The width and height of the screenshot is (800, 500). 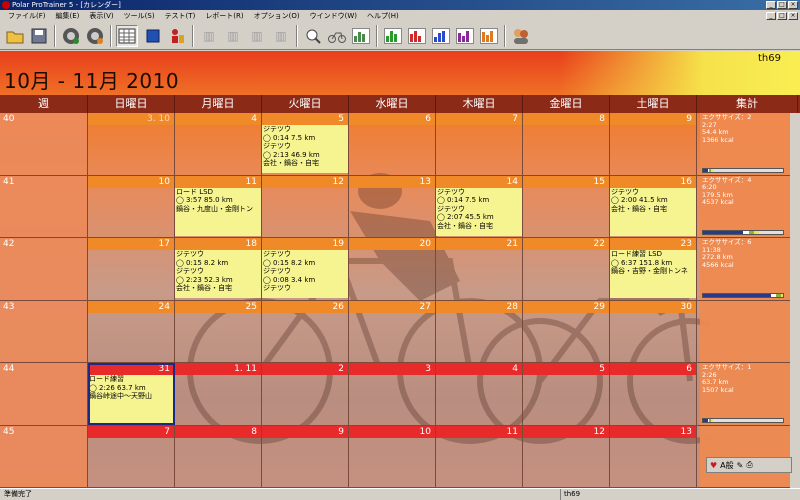 I want to click on day-cell: 3. 10, so click(x=131, y=144).